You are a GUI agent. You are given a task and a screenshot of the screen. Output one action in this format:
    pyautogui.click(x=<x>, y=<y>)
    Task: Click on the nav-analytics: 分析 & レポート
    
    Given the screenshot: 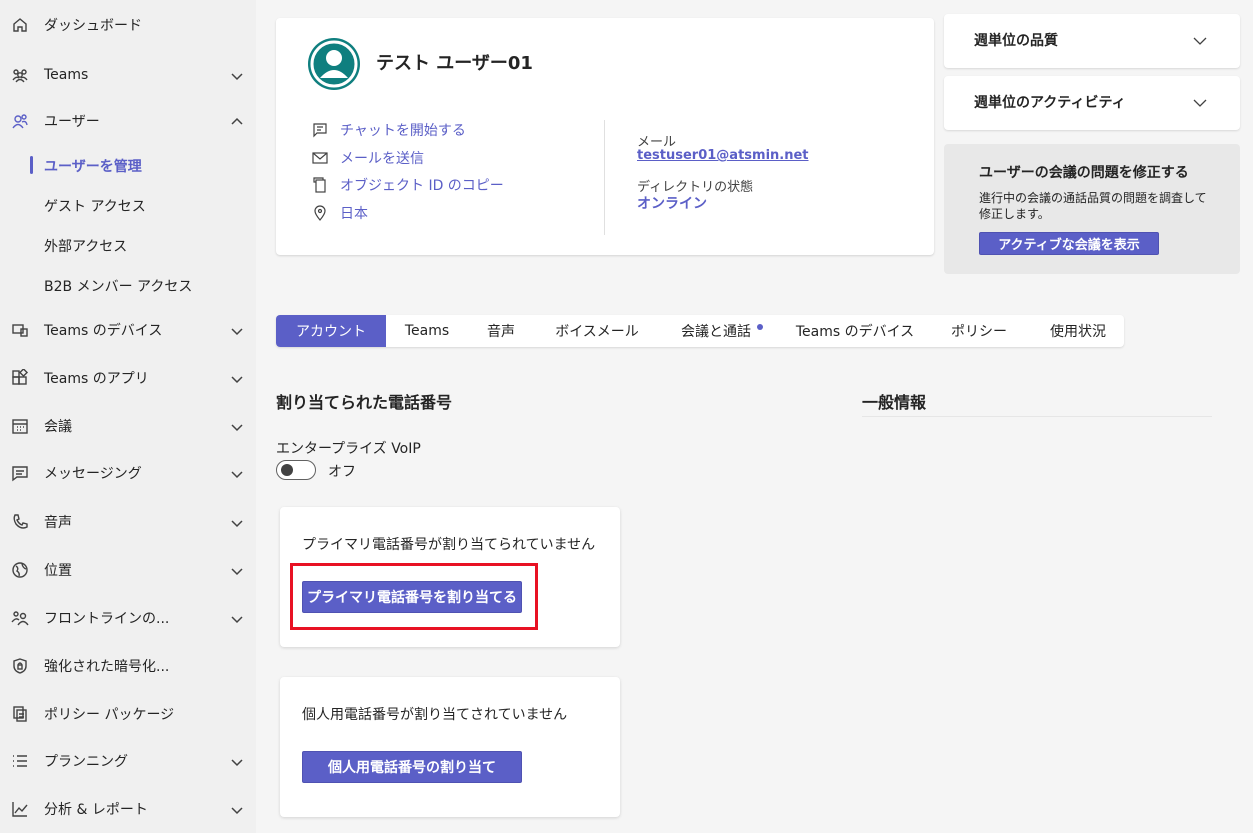 What is the action you would take?
    pyautogui.click(x=128, y=809)
    